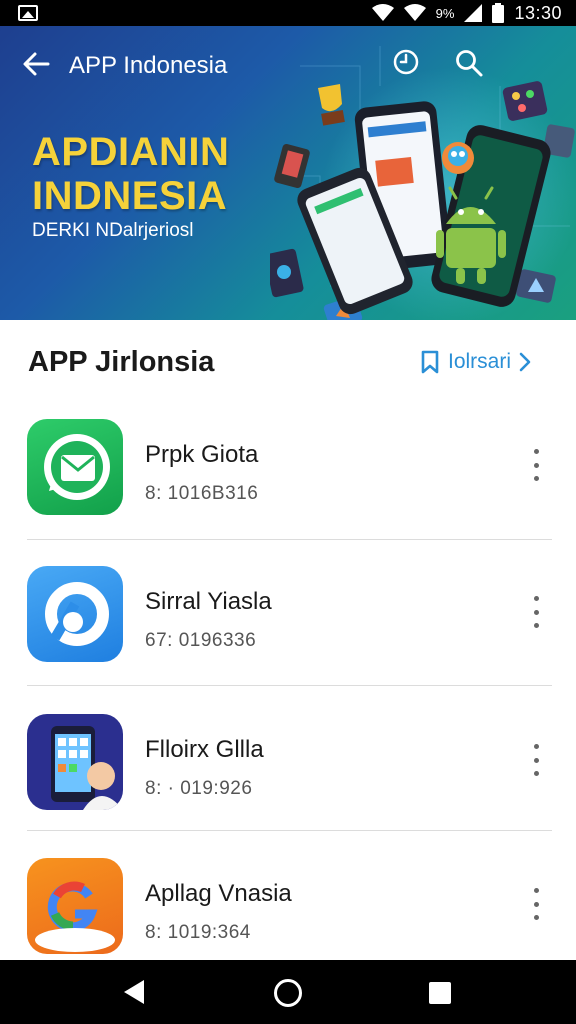  I want to click on gallery-notification-icon, so click(28, 13).